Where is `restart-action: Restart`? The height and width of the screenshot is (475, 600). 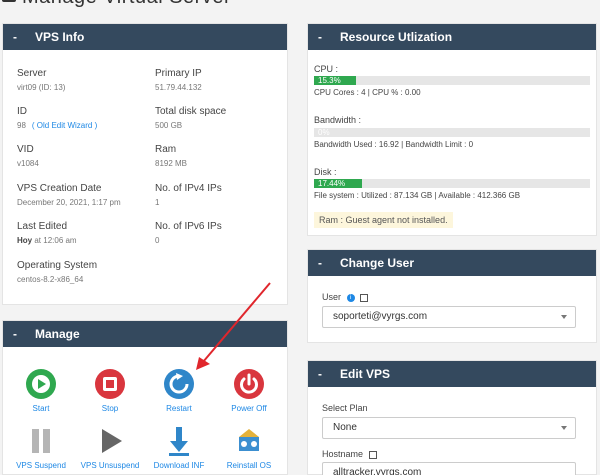 restart-action: Restart is located at coordinates (179, 390).